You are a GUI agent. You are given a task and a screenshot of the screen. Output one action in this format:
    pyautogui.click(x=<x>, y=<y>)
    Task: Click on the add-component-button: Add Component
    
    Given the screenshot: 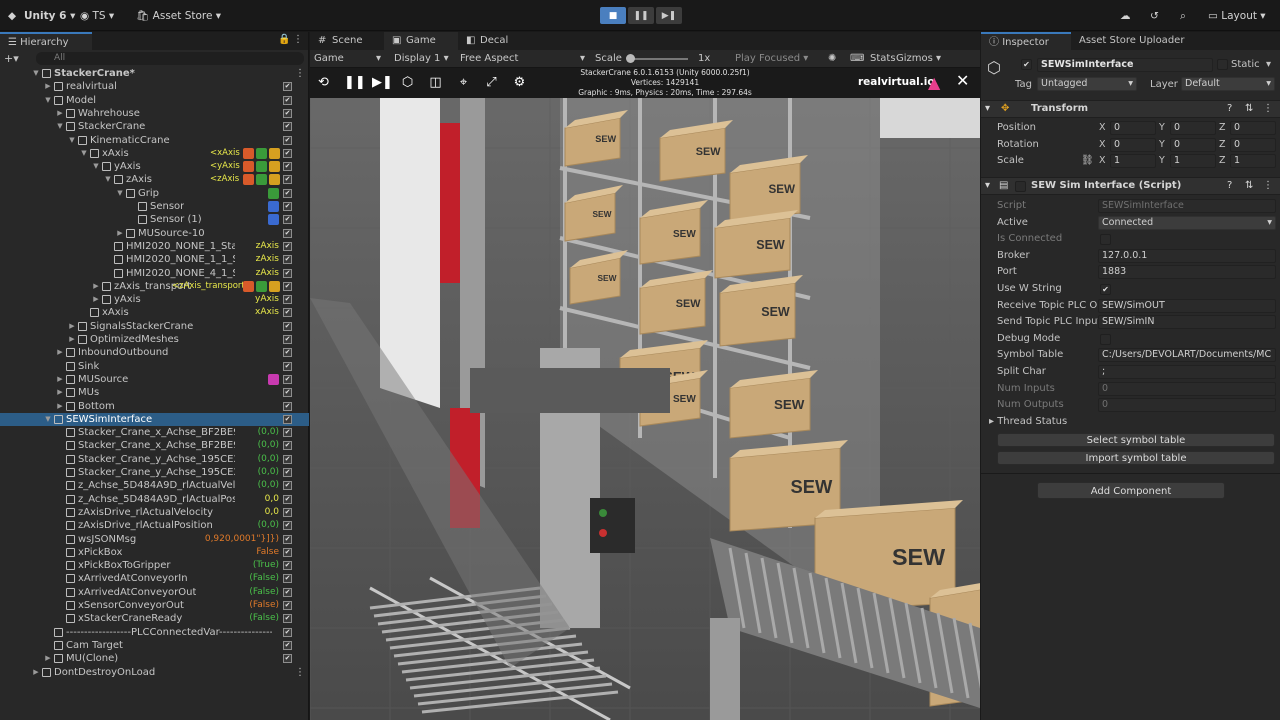 What is the action you would take?
    pyautogui.click(x=1131, y=490)
    